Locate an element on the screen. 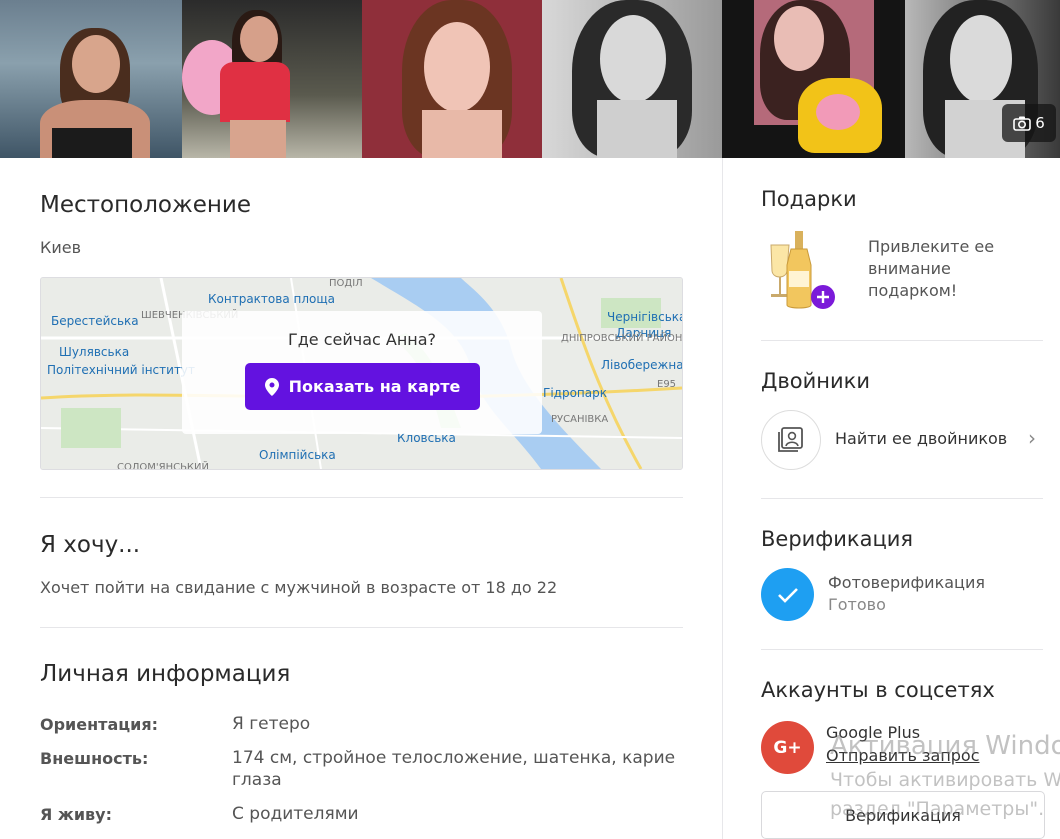 The width and height of the screenshot is (1060, 839). watermark-line: Активация Windo is located at coordinates (945, 746).